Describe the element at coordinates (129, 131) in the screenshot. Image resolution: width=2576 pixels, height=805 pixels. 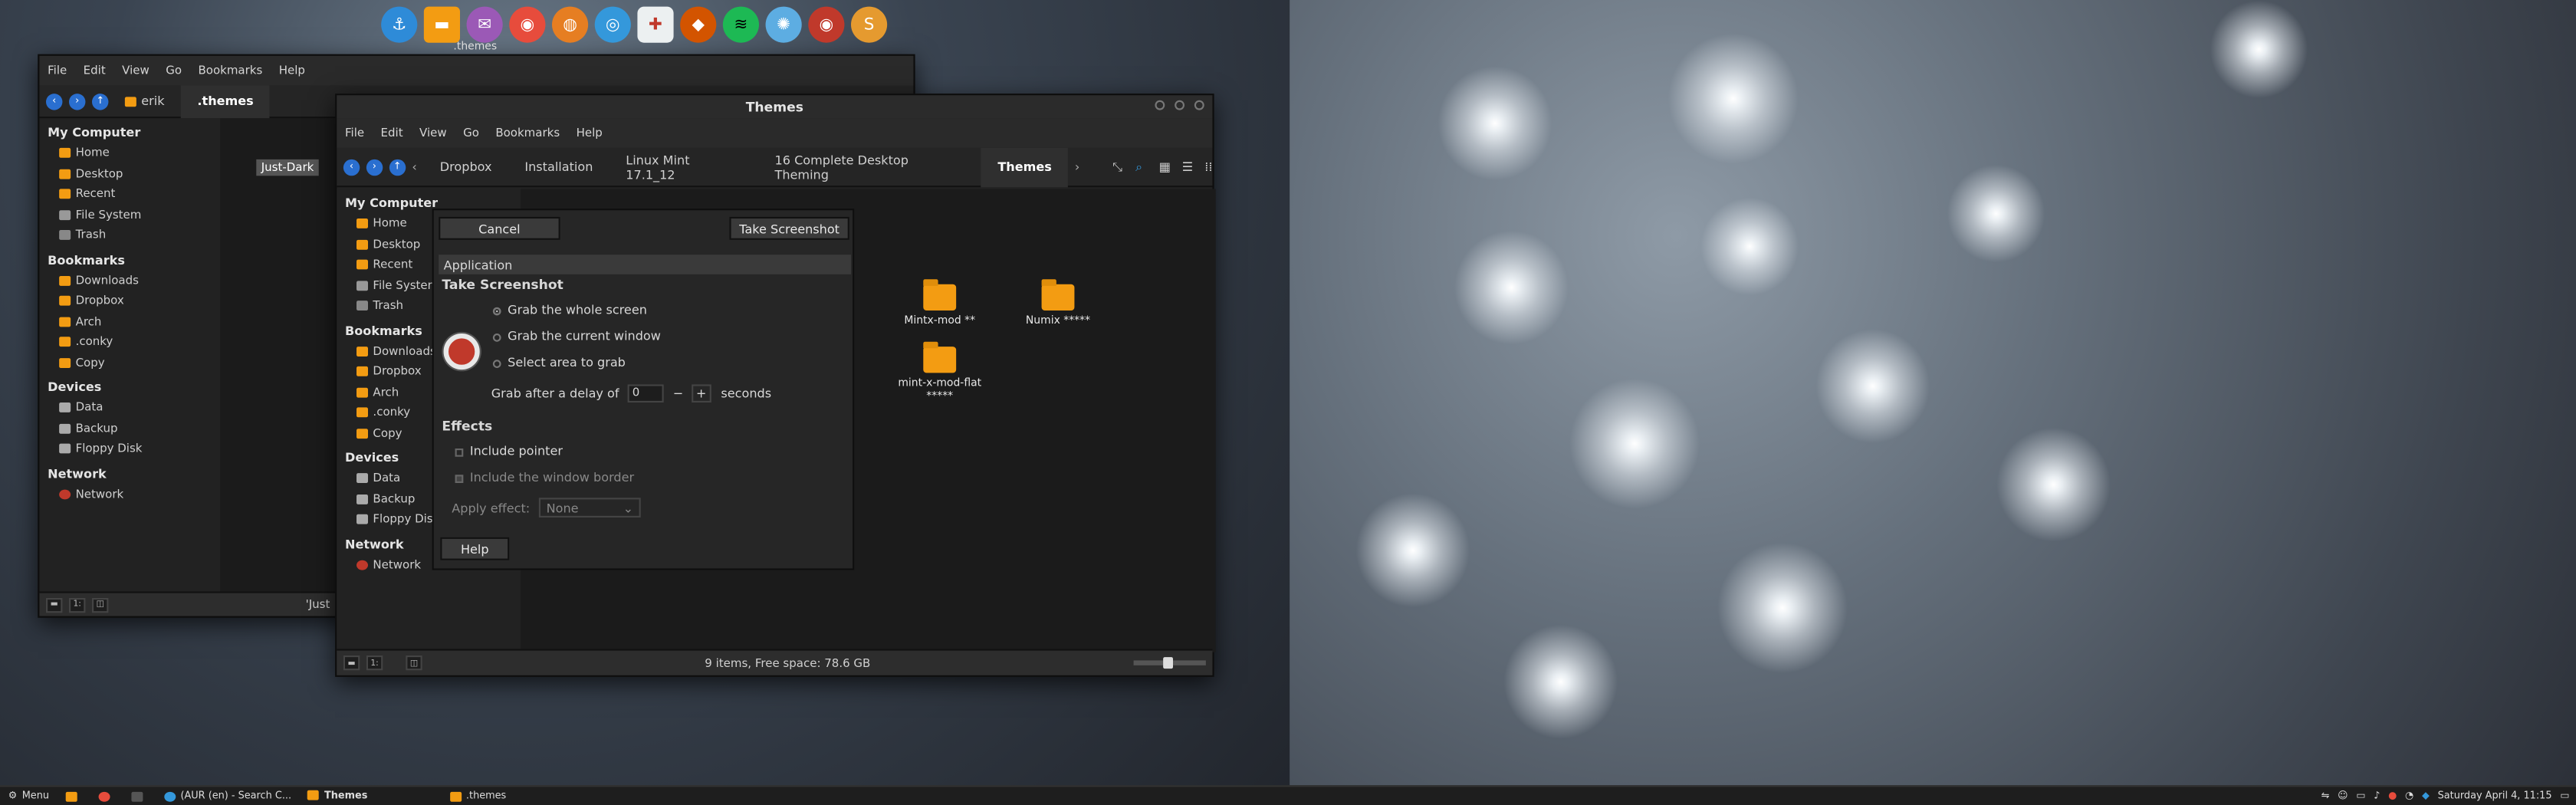
I see `sidebar-header-my-computer: My Computer` at that location.